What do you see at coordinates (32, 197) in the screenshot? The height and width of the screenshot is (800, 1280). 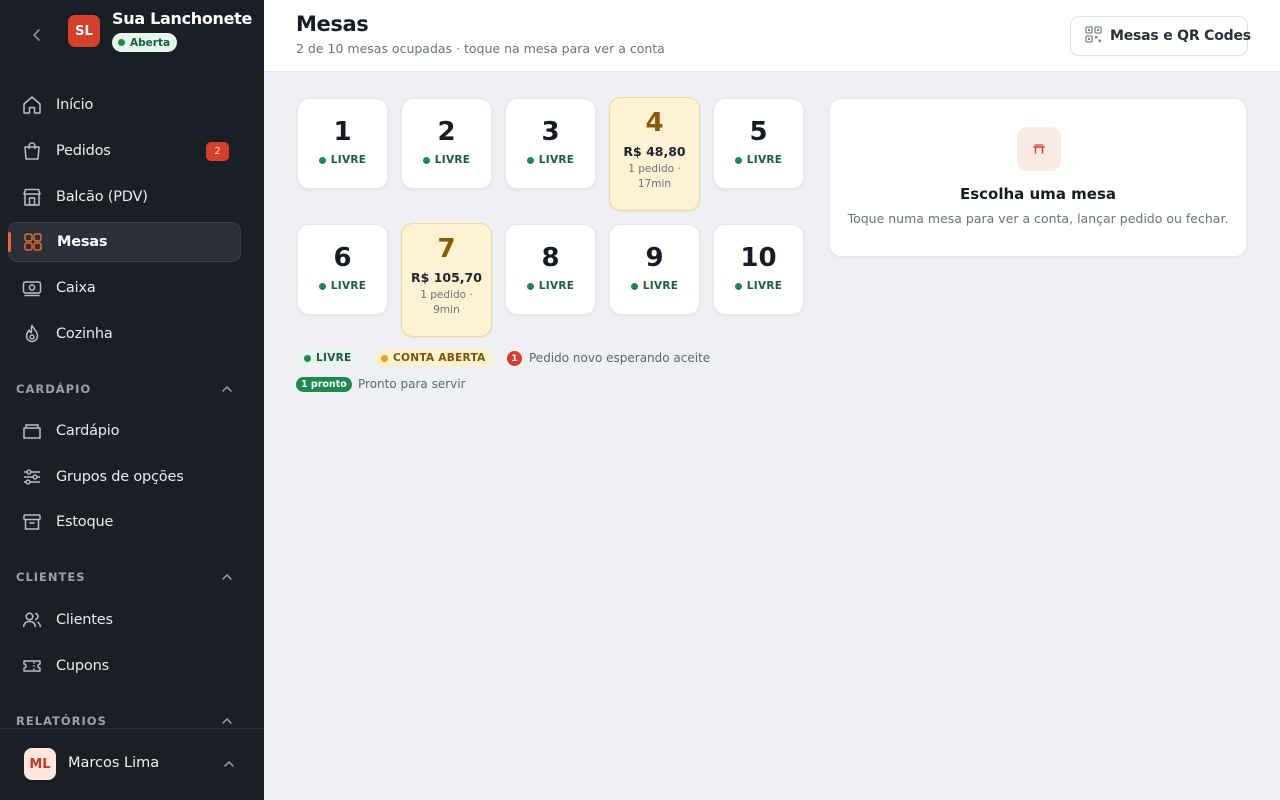 I see `store-icon` at bounding box center [32, 197].